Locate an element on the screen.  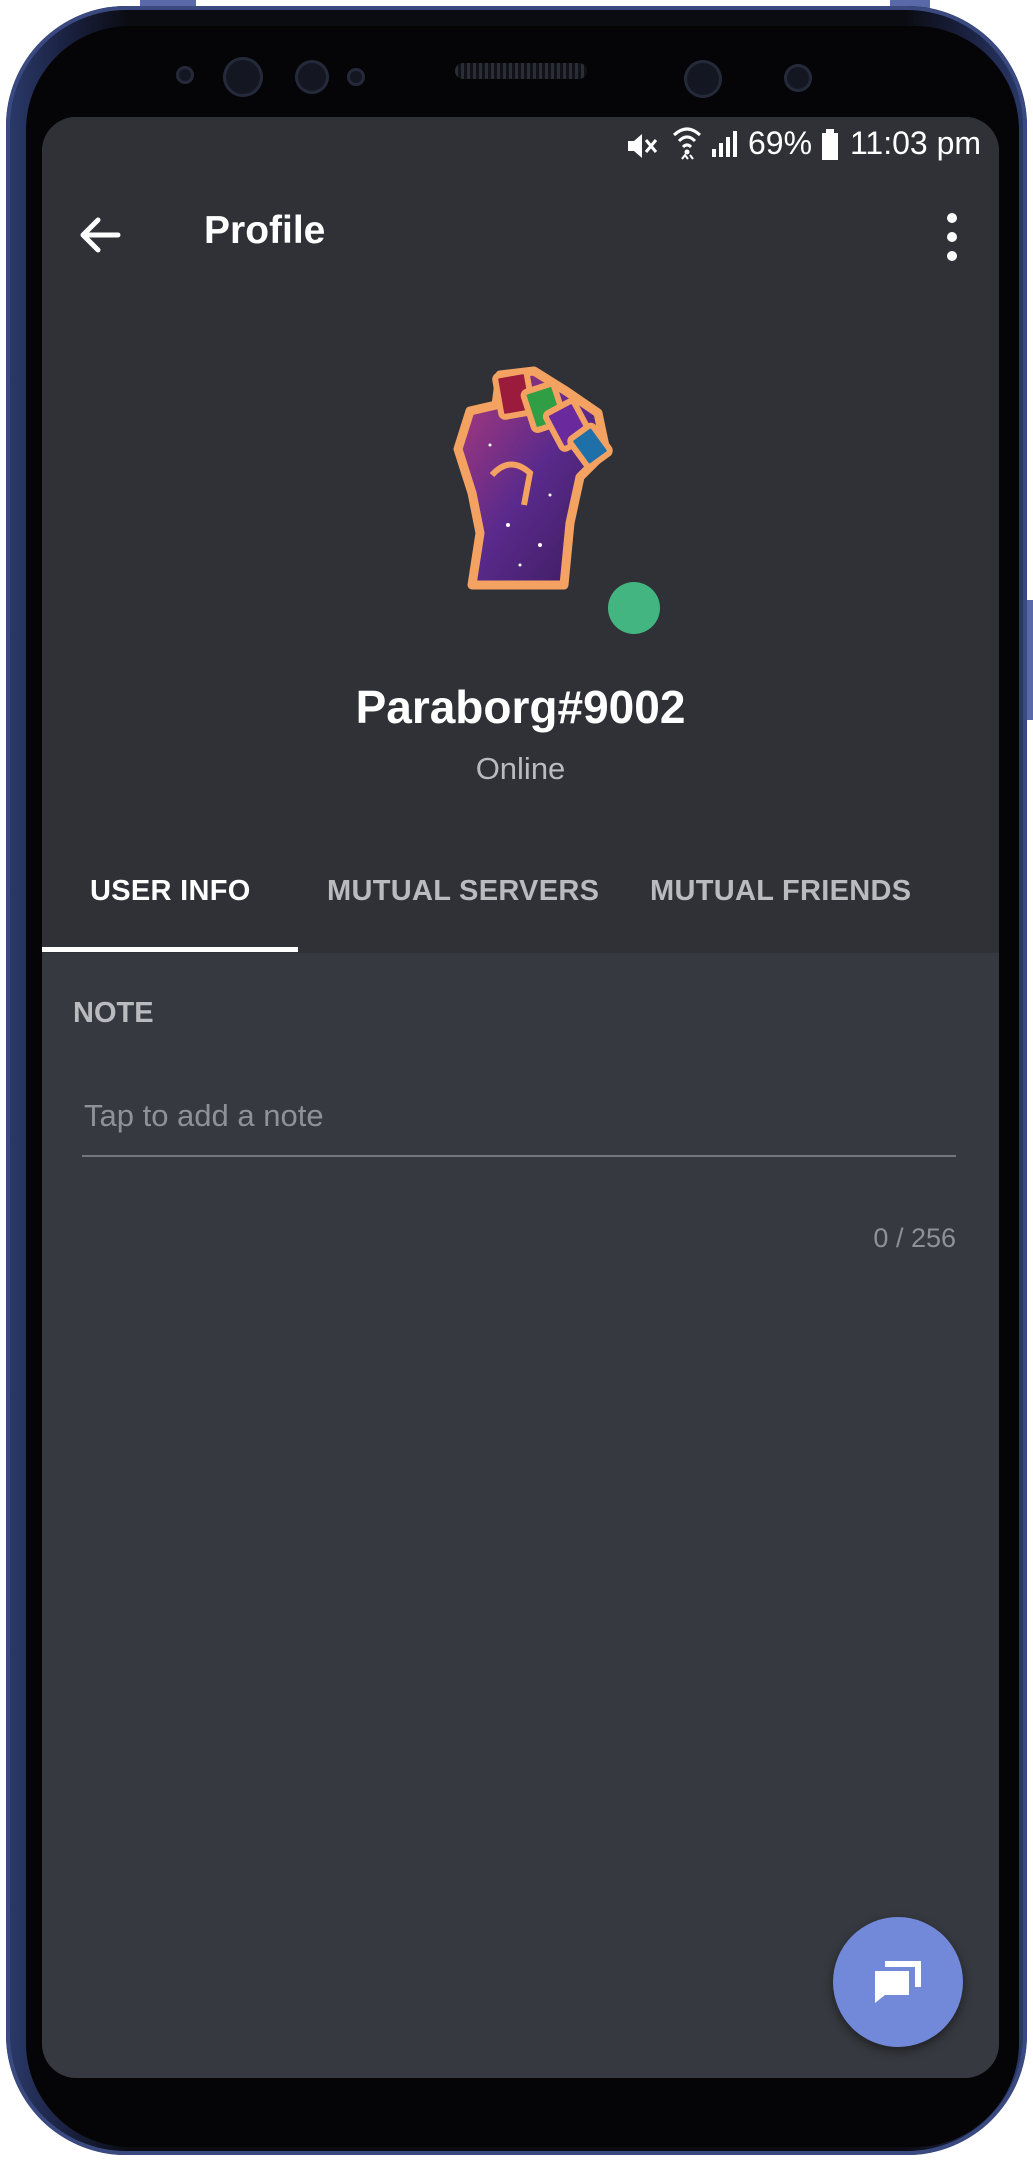
wifi-icon is located at coordinates (687, 143).